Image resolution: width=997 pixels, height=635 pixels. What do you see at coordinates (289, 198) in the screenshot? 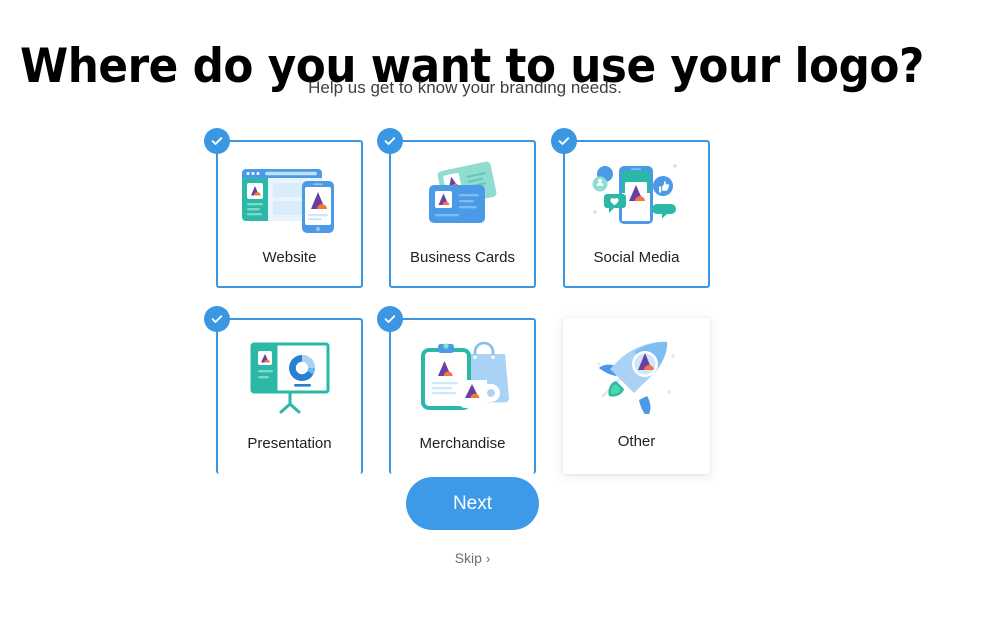
I see `website-illustration` at bounding box center [289, 198].